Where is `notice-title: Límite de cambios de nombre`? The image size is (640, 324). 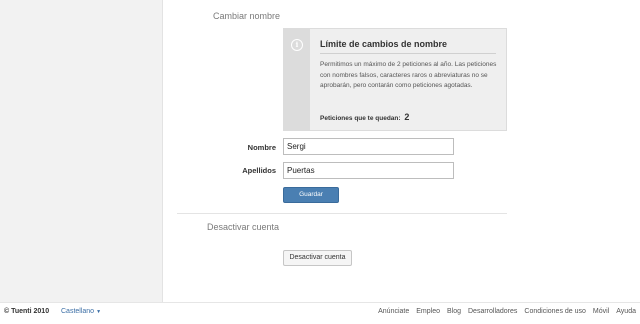
notice-title: Límite de cambios de nombre is located at coordinates (384, 44).